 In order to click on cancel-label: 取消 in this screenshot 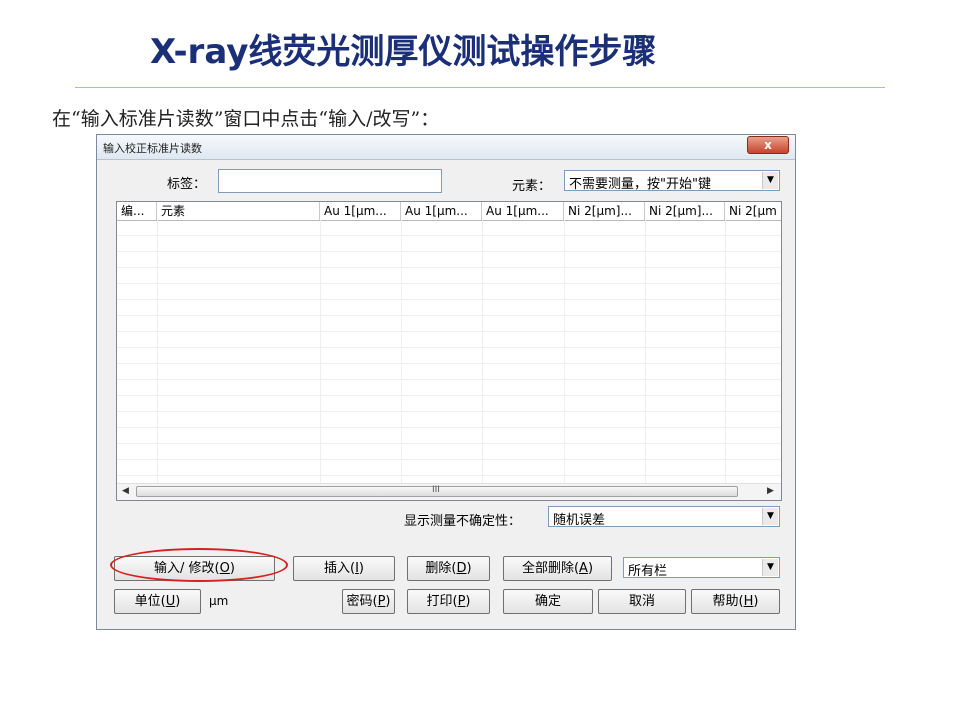, I will do `click(641, 601)`.